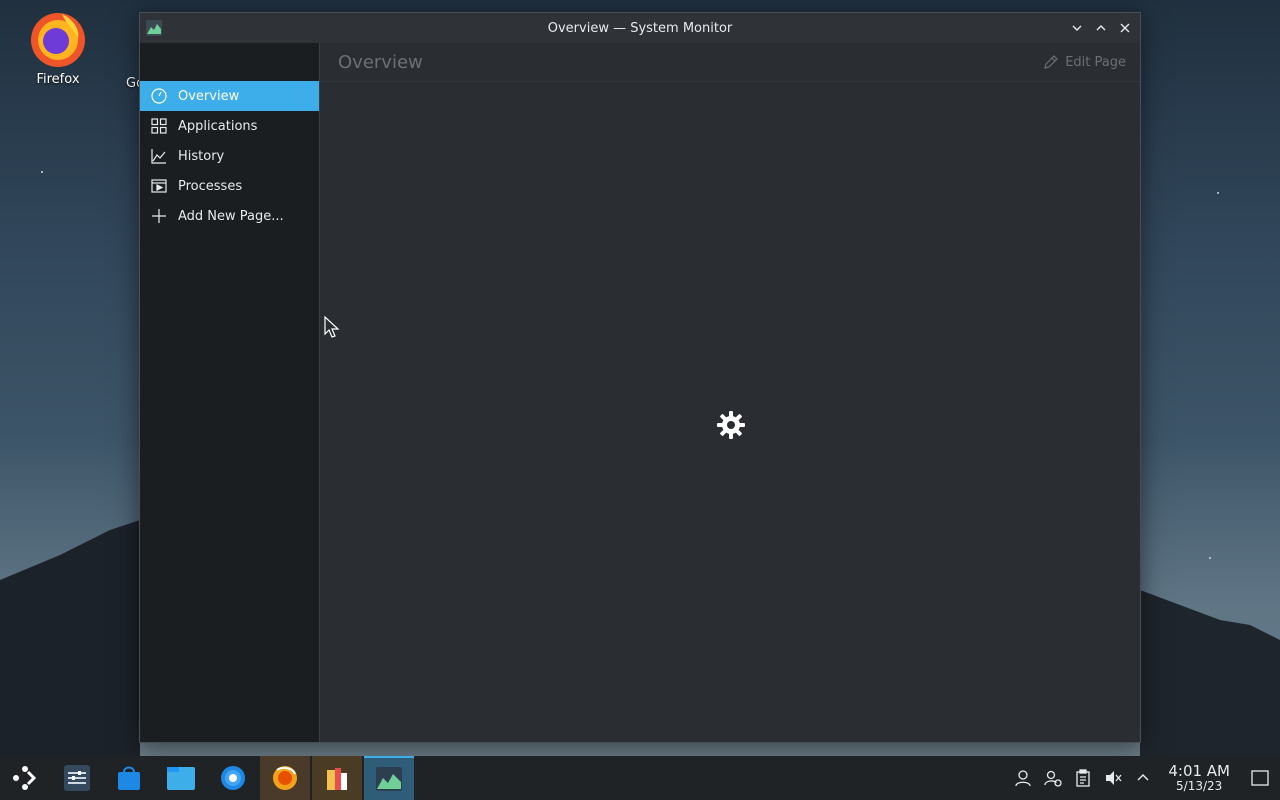 This screenshot has width=1280, height=800. I want to click on clock: 4:01 AM 5/13/23, so click(1199, 778).